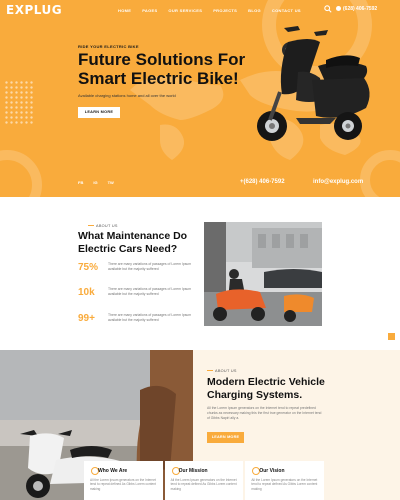 This screenshot has height=500, width=400. What do you see at coordinates (286, 10) in the screenshot?
I see `menu-item-contact: CONTACT US` at bounding box center [286, 10].